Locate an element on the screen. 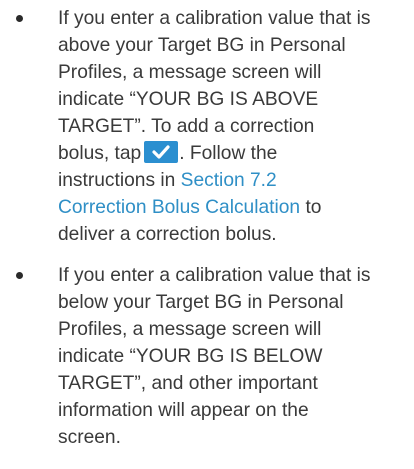 This screenshot has height=469, width=414. text-line: below your Target BG in Personal is located at coordinates (201, 302).